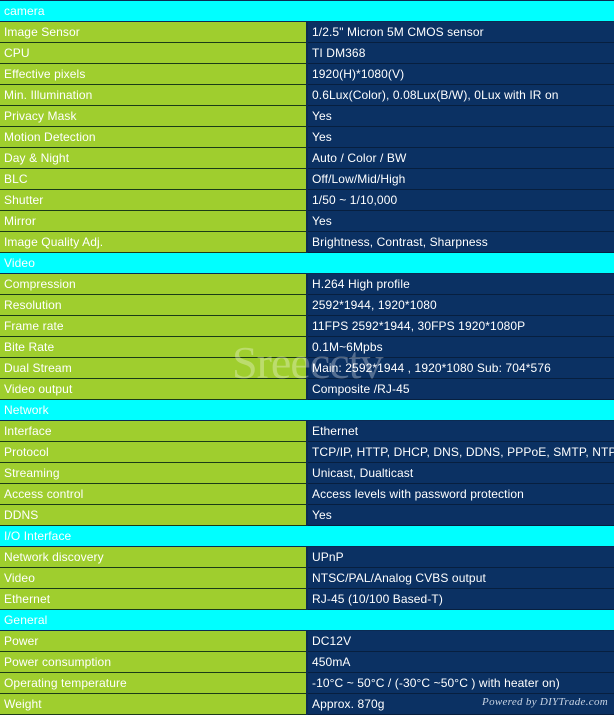 The height and width of the screenshot is (715, 614). I want to click on spec-row: CPU TI DM368, so click(307, 53).